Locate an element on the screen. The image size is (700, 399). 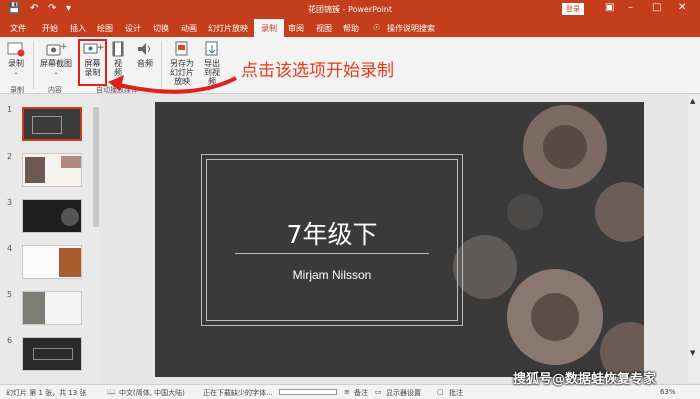
thumbnail-scrollbar is located at coordinates (96, 167).